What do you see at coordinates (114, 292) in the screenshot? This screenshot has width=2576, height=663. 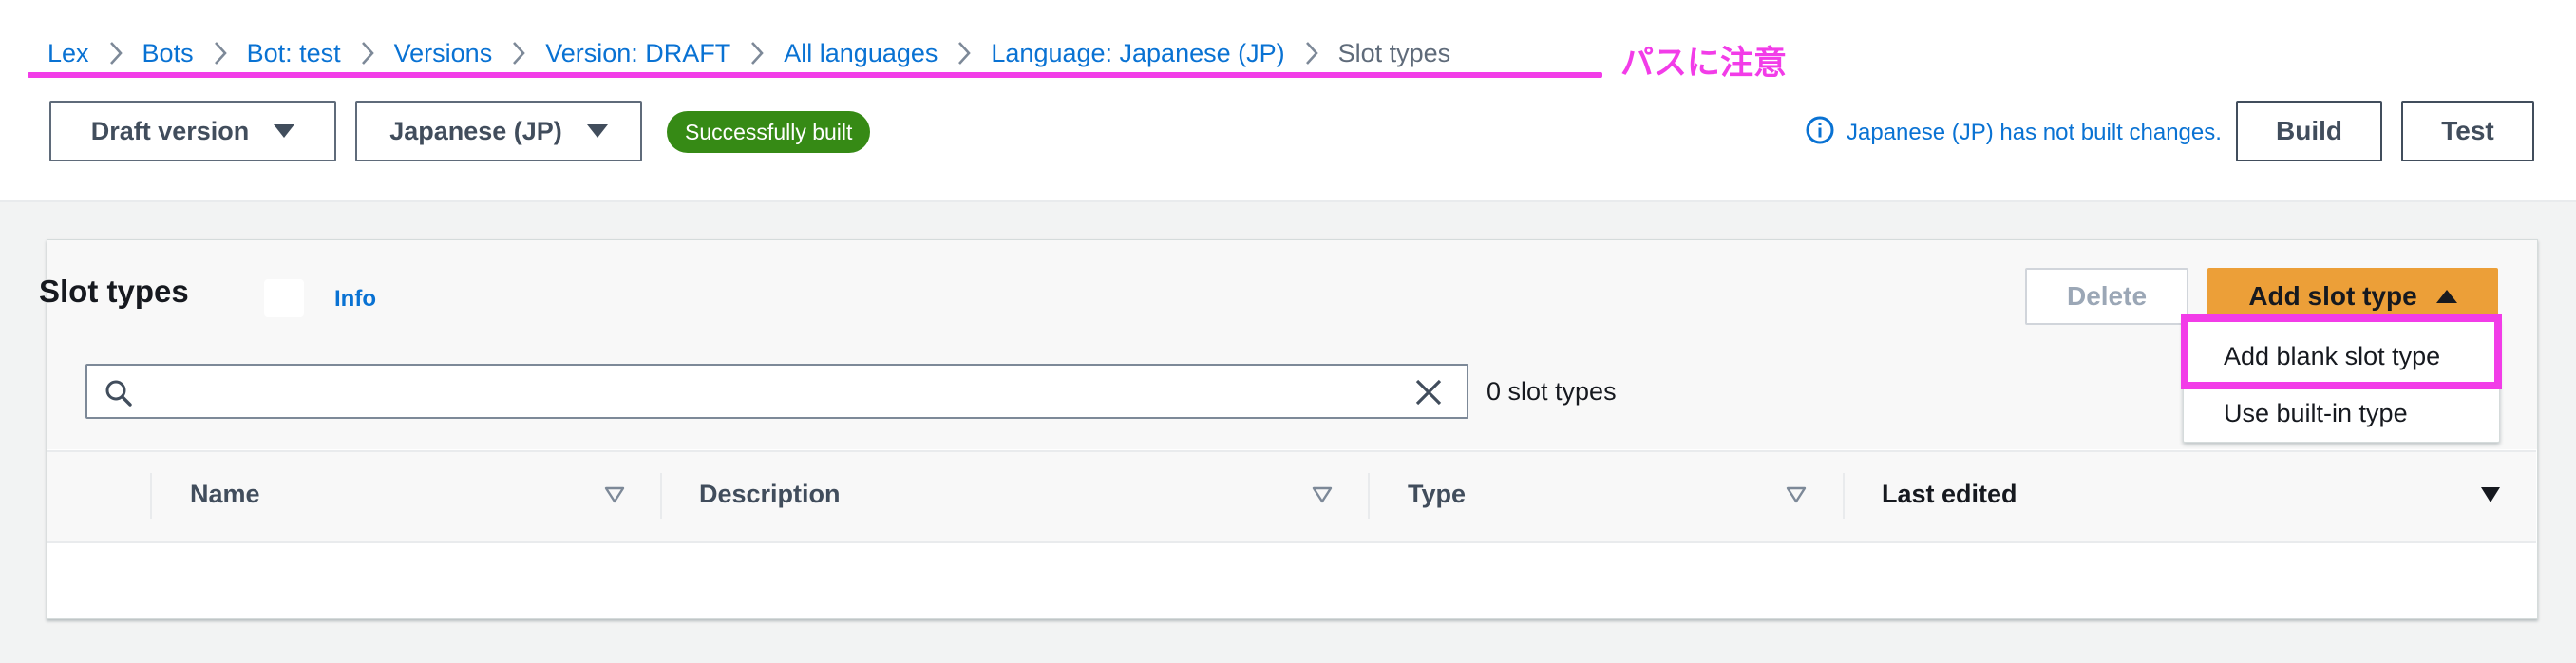 I see `panel-title: Slot types` at bounding box center [114, 292].